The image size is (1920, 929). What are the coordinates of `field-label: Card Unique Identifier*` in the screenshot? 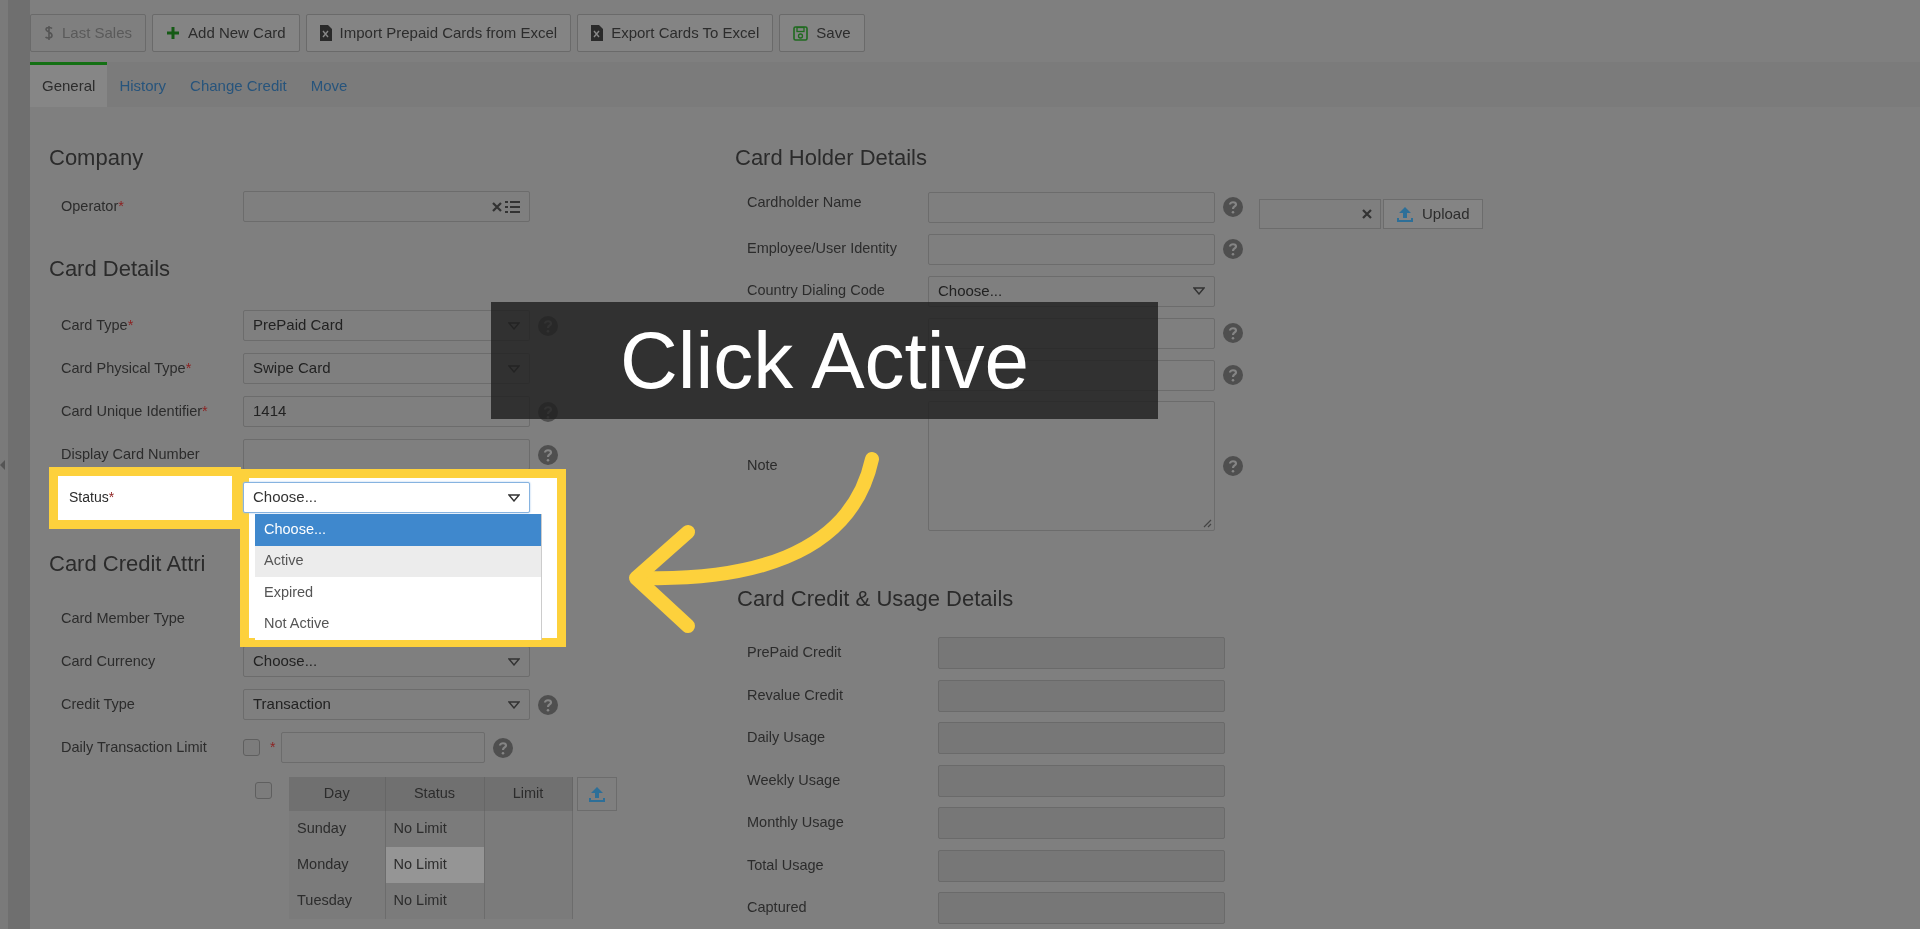 It's located at (134, 411).